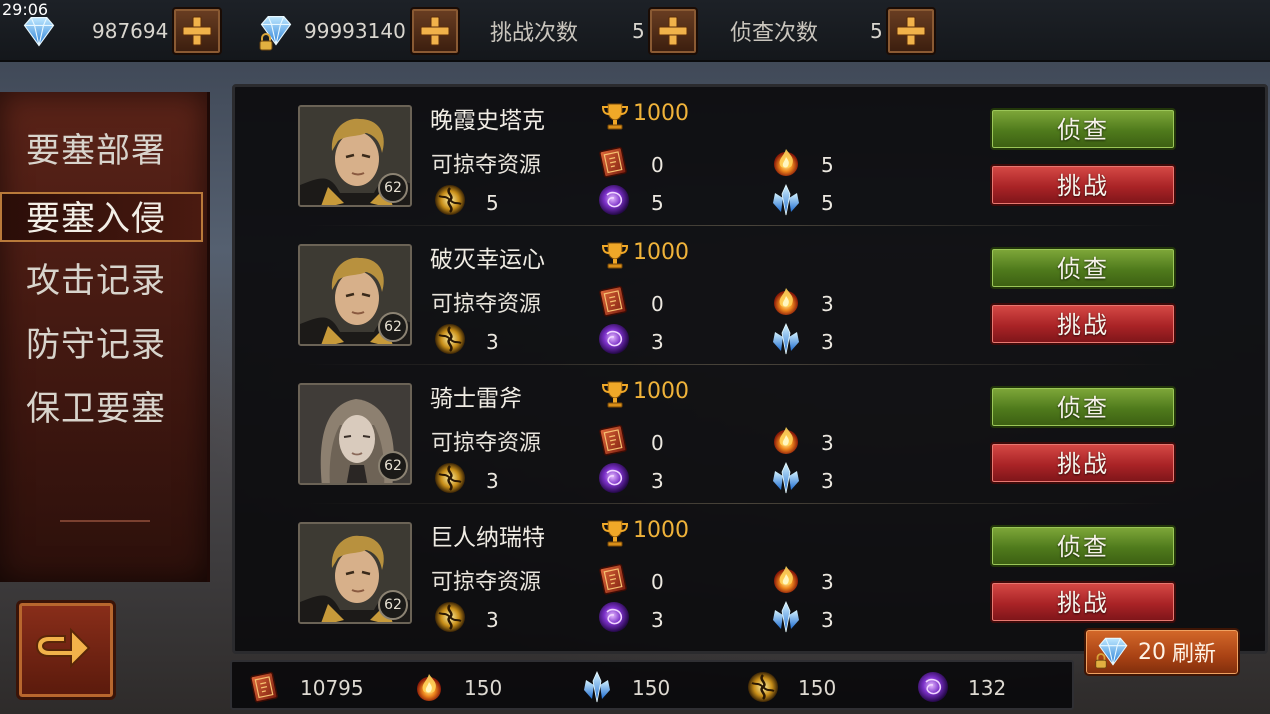 The width and height of the screenshot is (1270, 714). I want to click on nav-attack-log: 攻击记录, so click(101, 281).